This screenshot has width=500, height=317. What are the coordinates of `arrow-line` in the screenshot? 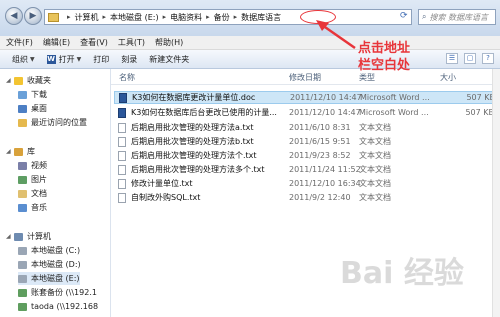 It's located at (338, 36).